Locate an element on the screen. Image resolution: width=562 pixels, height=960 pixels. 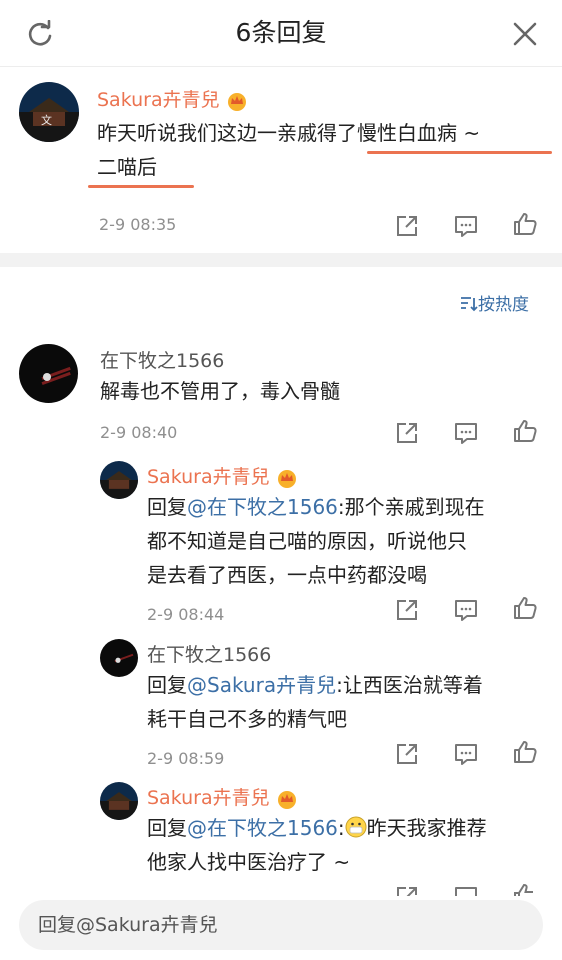
page-title: 6条回复 is located at coordinates (281, 32).